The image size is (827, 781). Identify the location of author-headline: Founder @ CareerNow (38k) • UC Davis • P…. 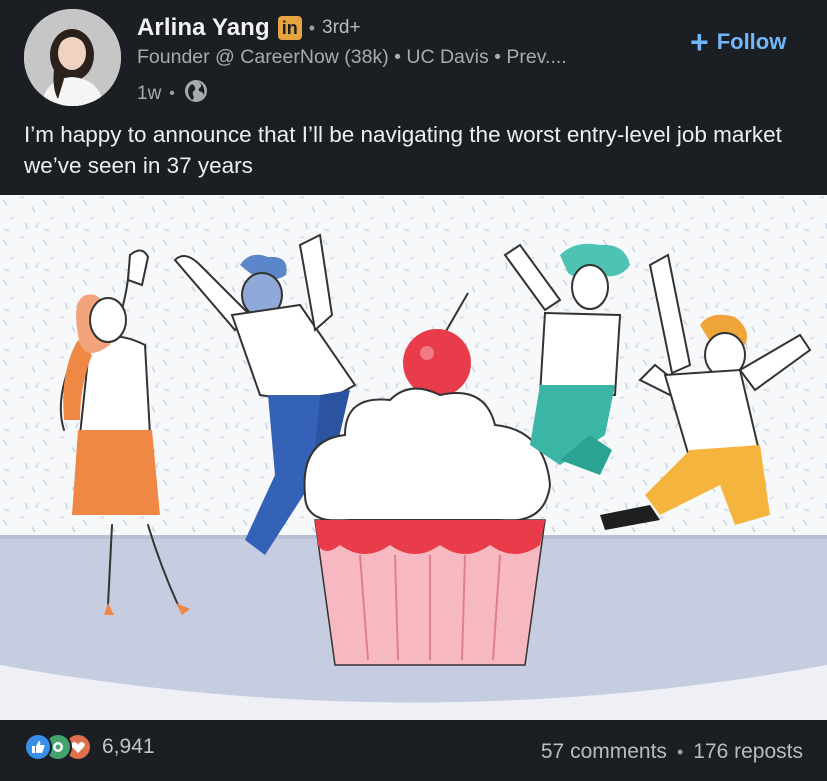
(352, 57).